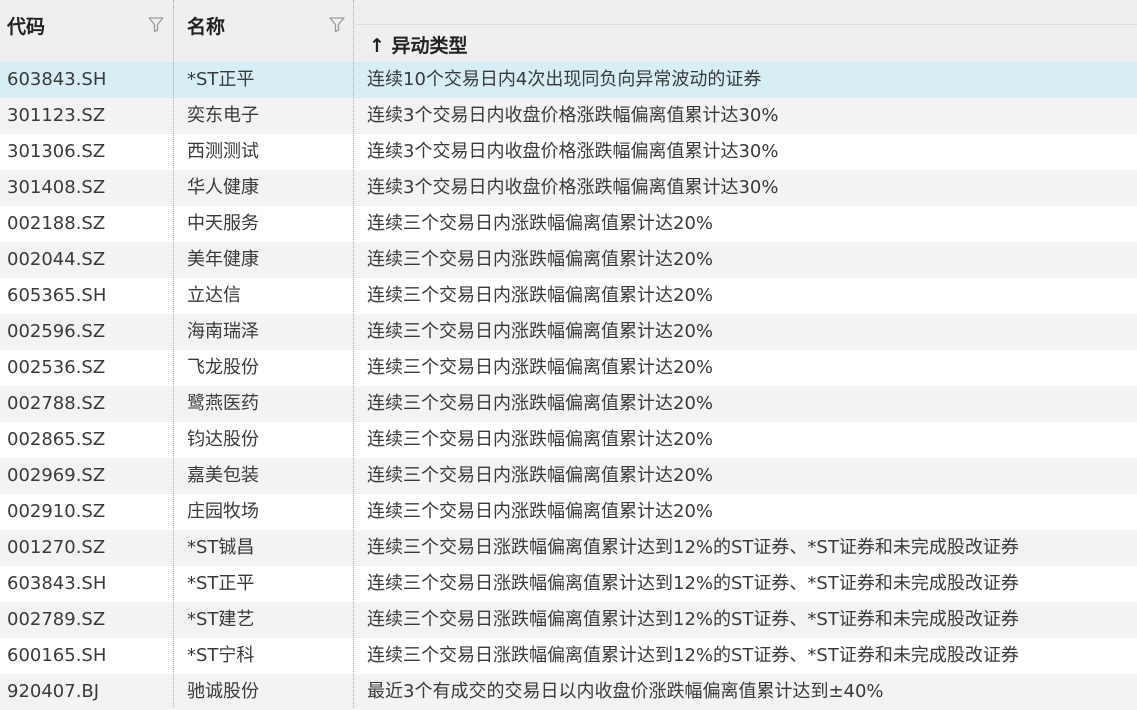 This screenshot has width=1137, height=710. I want to click on column-header-code: 代码, so click(86, 31).